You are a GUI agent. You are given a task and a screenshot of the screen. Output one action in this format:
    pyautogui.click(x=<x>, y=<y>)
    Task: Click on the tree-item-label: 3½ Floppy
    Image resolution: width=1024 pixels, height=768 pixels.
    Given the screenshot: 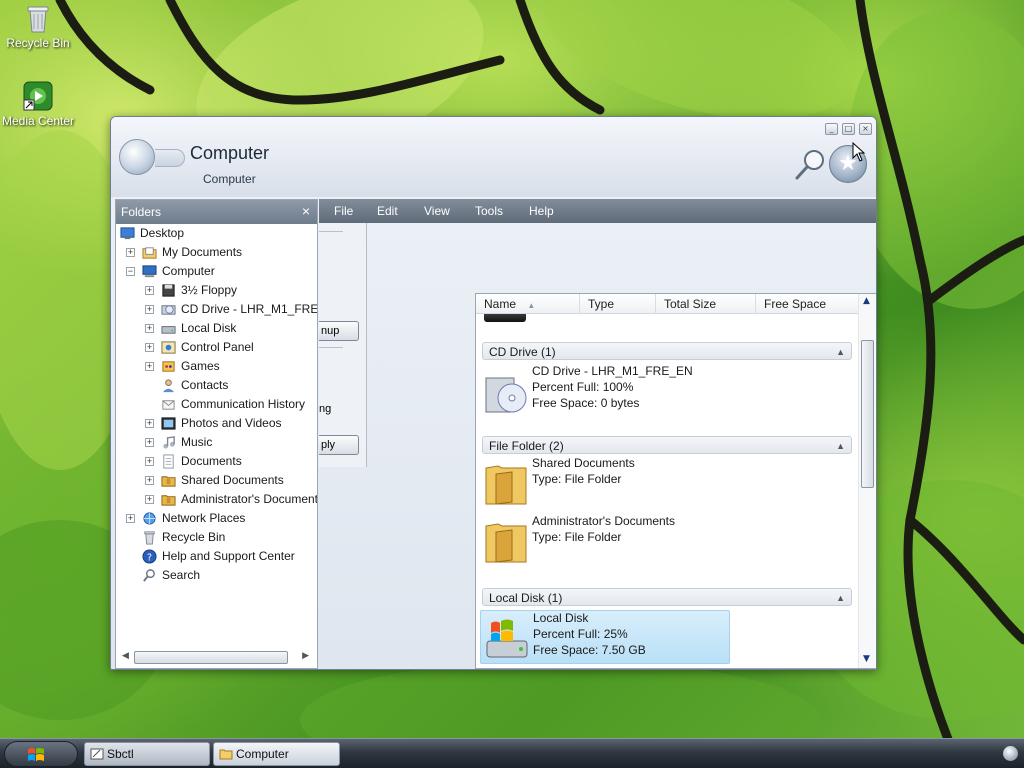 What is the action you would take?
    pyautogui.click(x=209, y=290)
    